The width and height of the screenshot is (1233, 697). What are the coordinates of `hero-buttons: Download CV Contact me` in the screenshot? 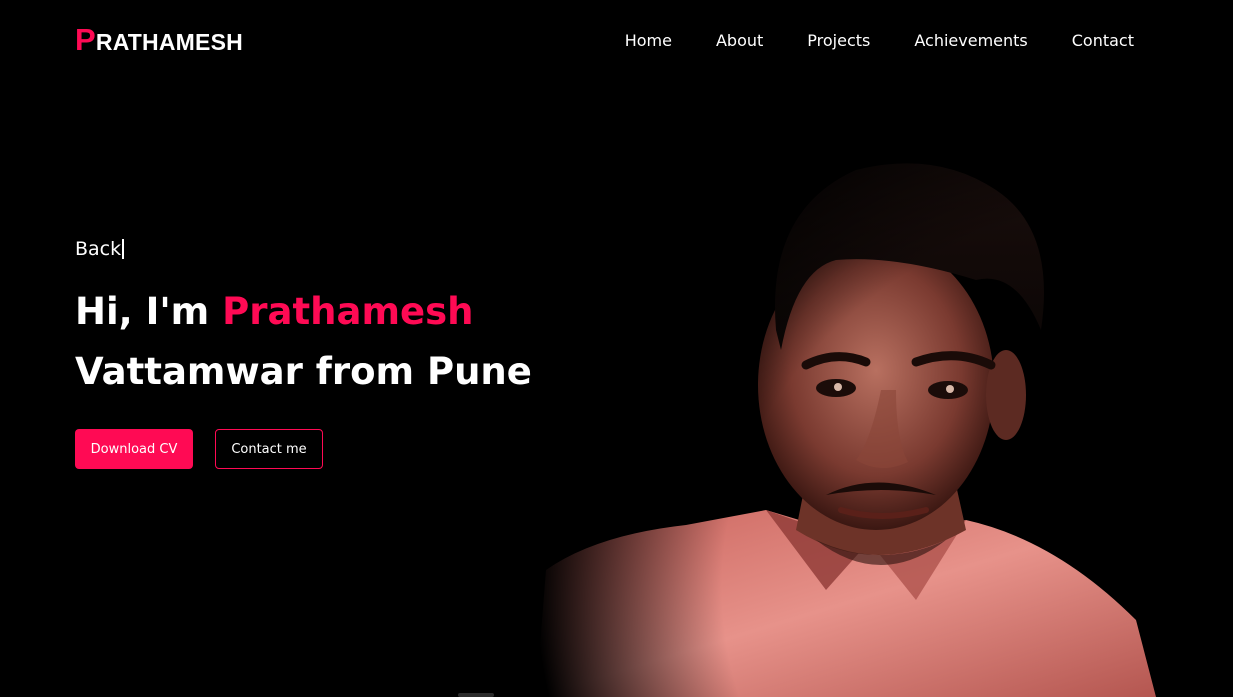 It's located at (303, 449).